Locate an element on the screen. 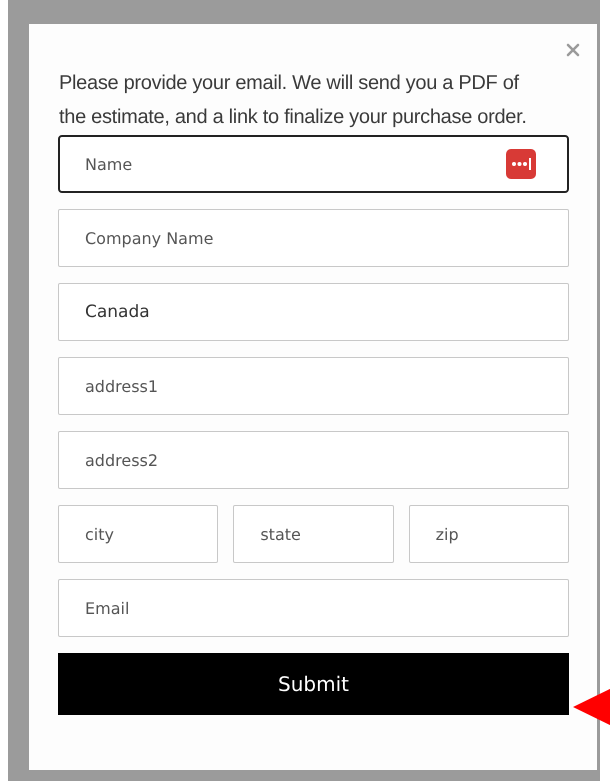 This screenshot has height=781, width=610. instruction-text: Please provide your email. We will send you a PDF of the estimate, and a link to finalize your purchase order. is located at coordinates (293, 100).